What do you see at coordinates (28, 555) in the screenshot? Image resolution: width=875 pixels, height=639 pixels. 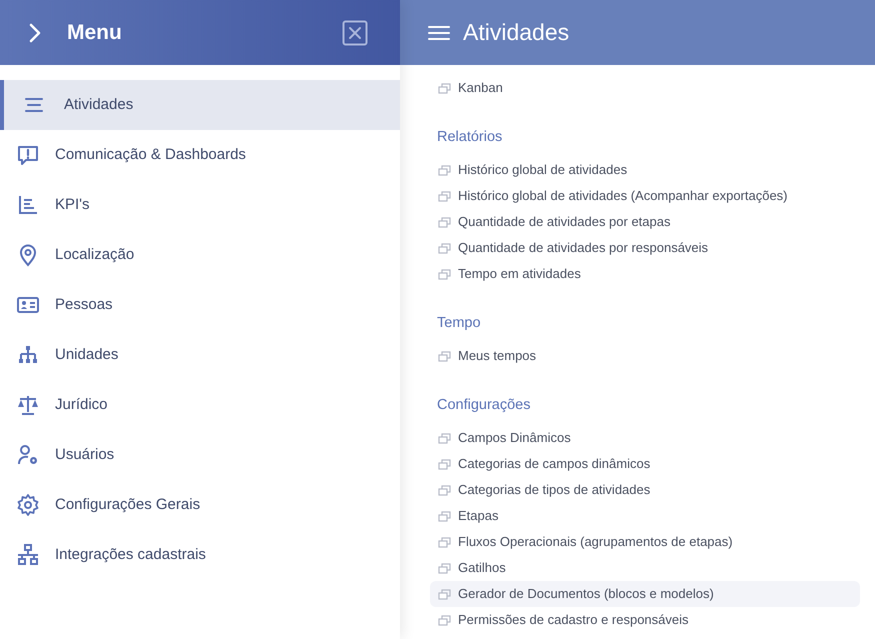 I see `network-icon` at bounding box center [28, 555].